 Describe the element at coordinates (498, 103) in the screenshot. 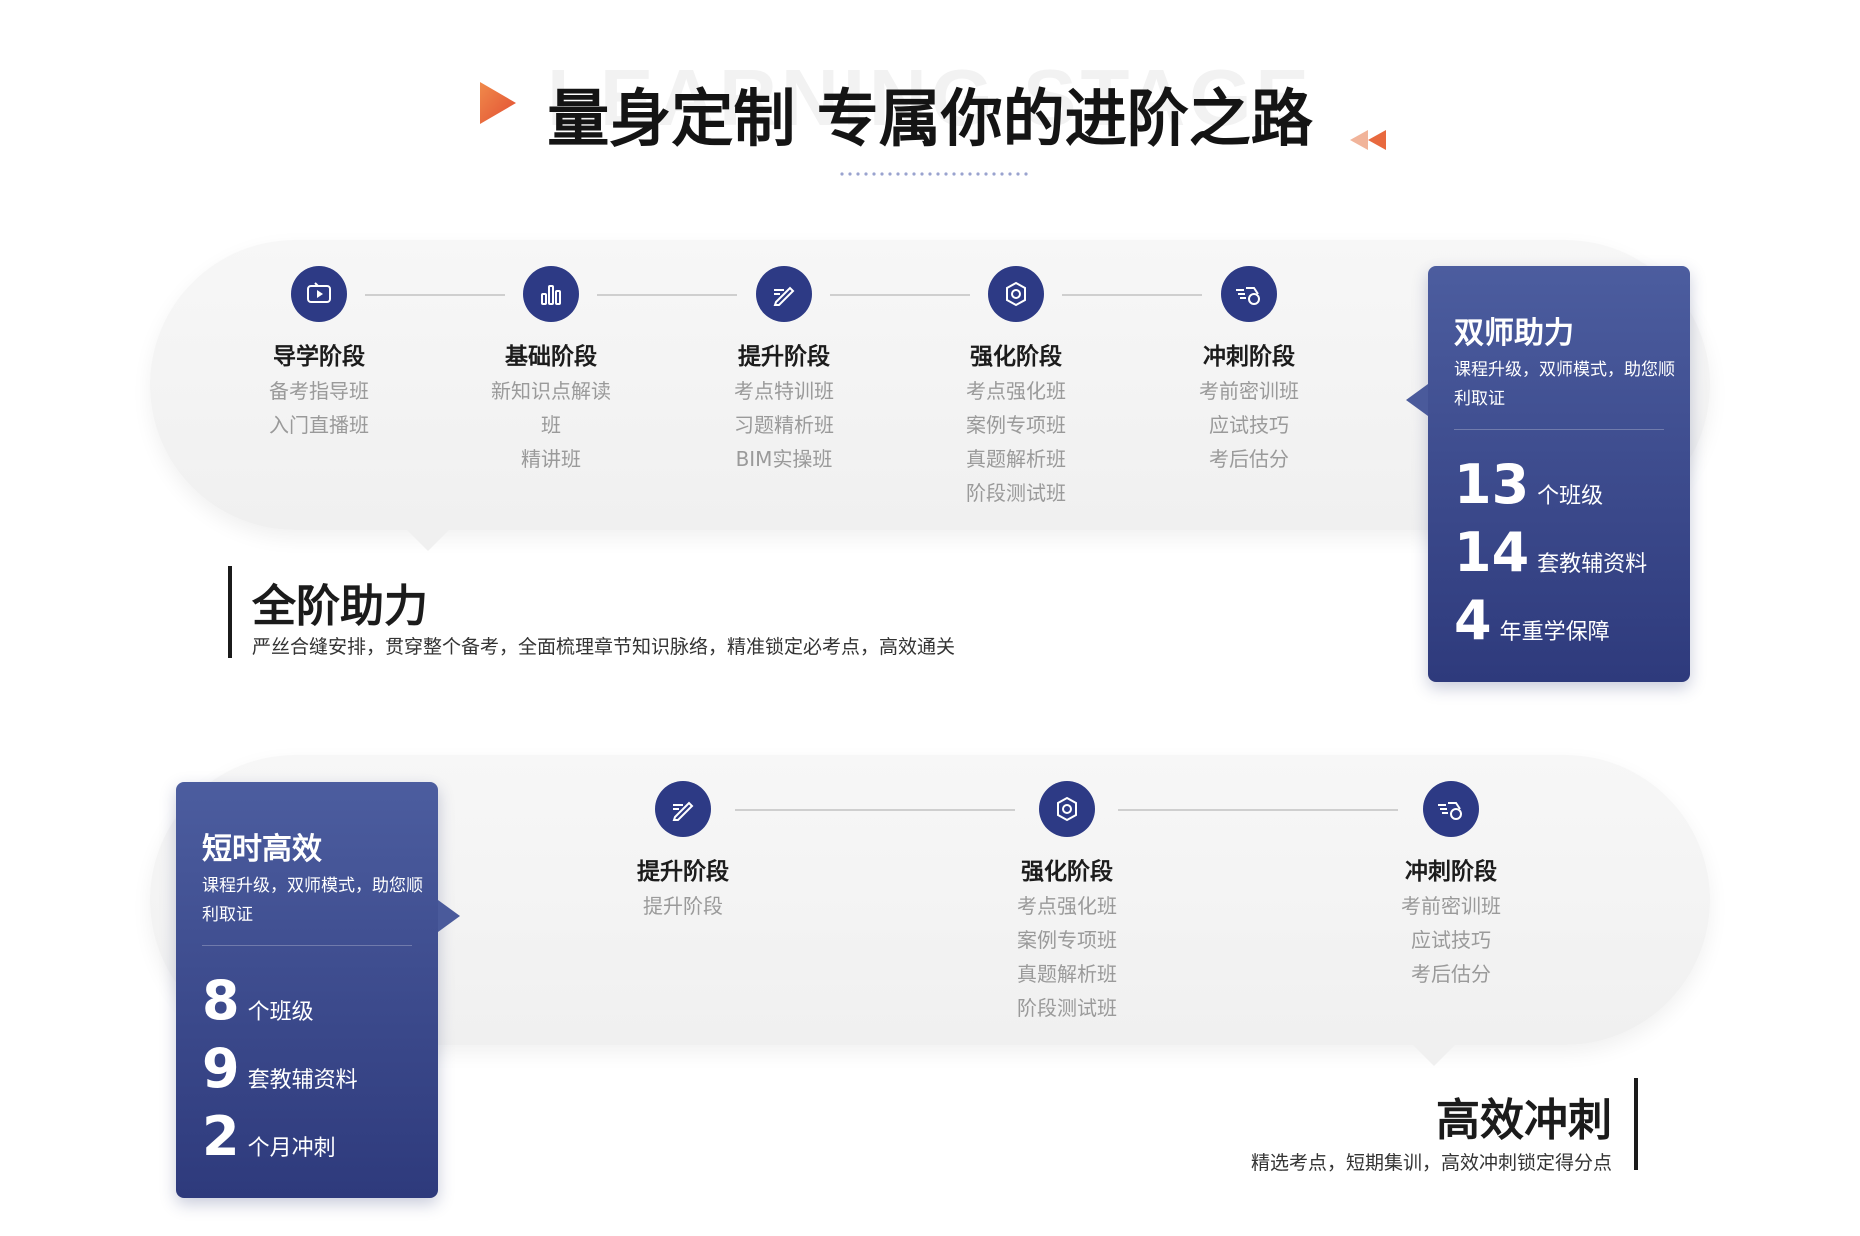

I see `play-icon` at that location.